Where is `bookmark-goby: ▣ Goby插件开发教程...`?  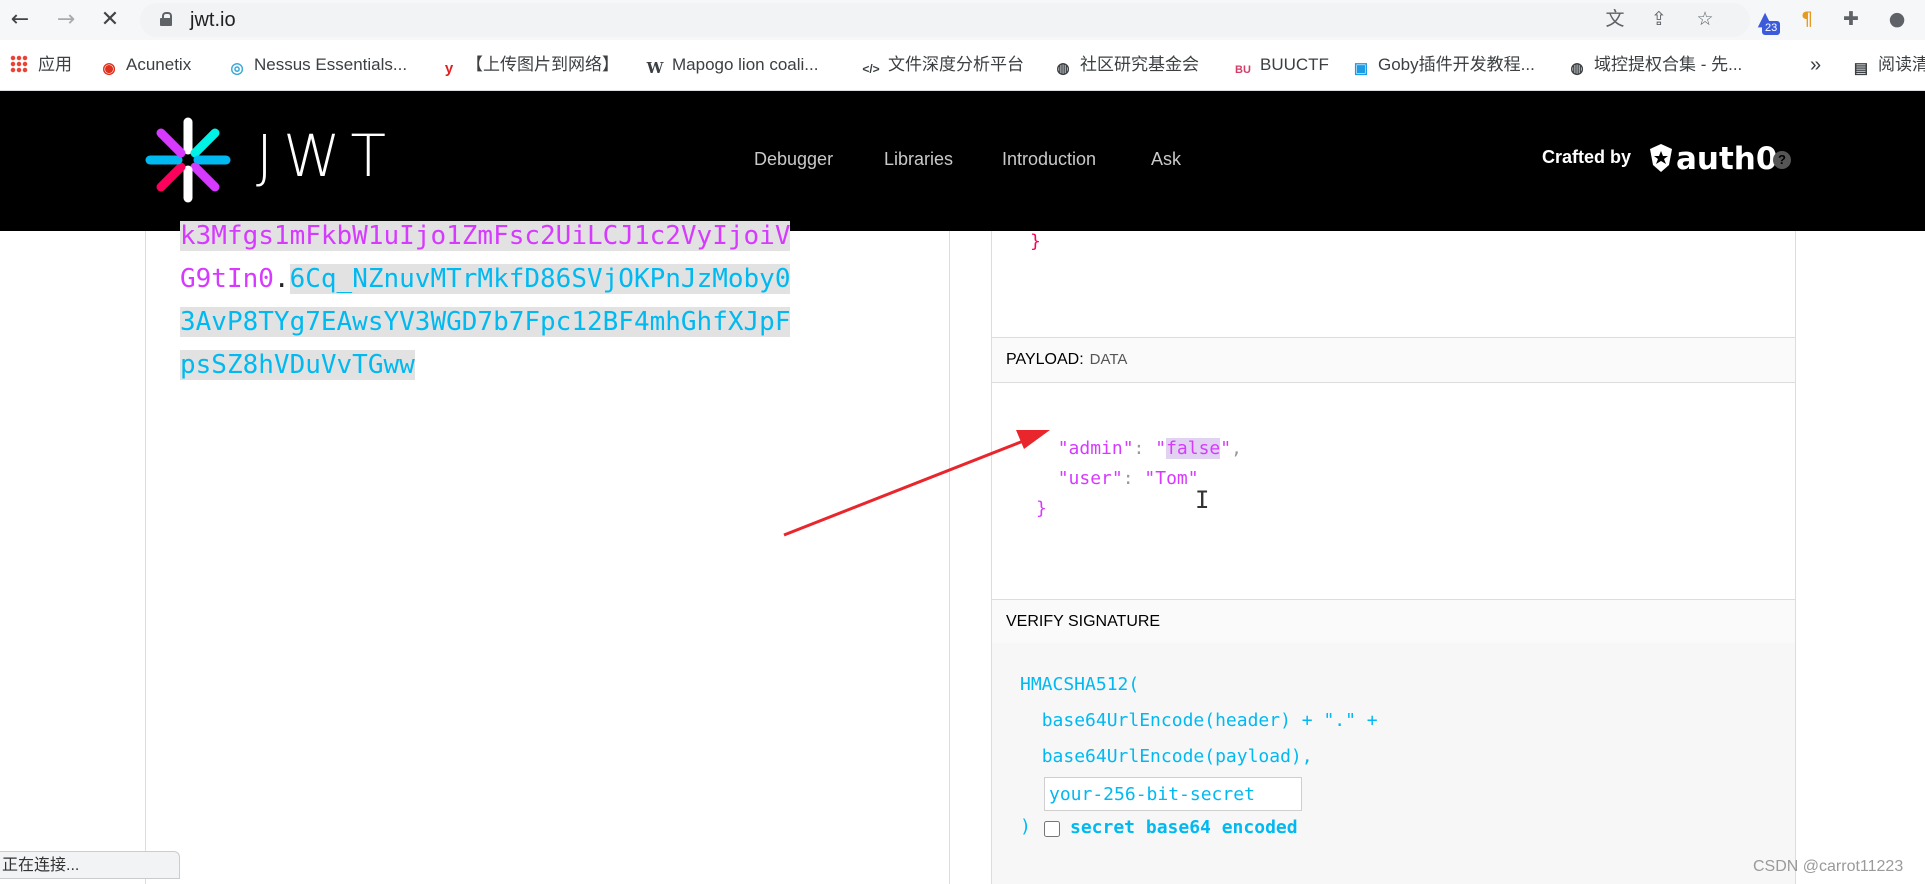
bookmark-goby: ▣ Goby插件开发教程... is located at coordinates (1443, 65).